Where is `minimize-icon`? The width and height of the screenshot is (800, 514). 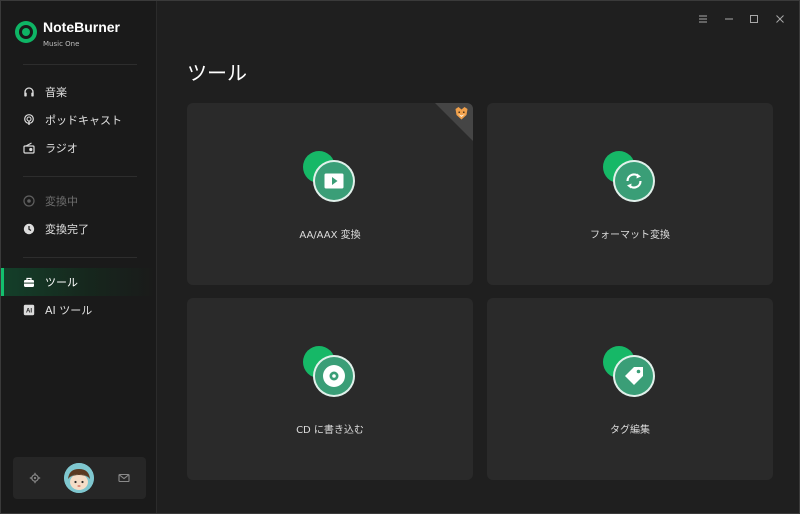
minimize-icon is located at coordinates (729, 19).